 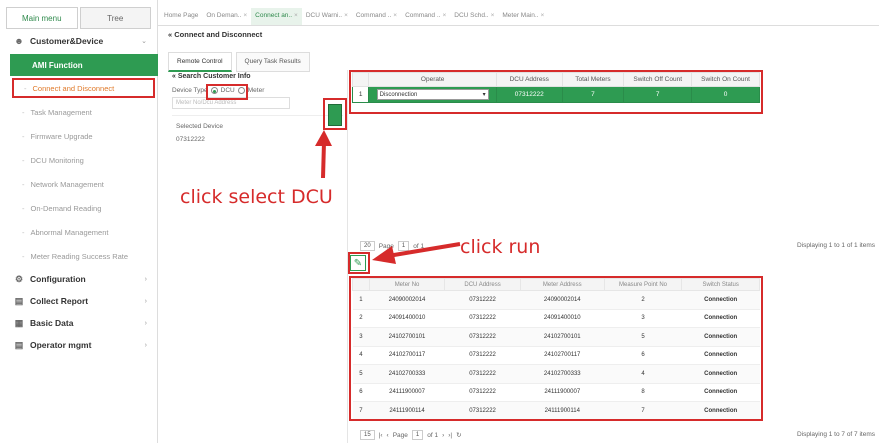 What do you see at coordinates (19, 300) in the screenshot?
I see `report-icon: ▤` at bounding box center [19, 300].